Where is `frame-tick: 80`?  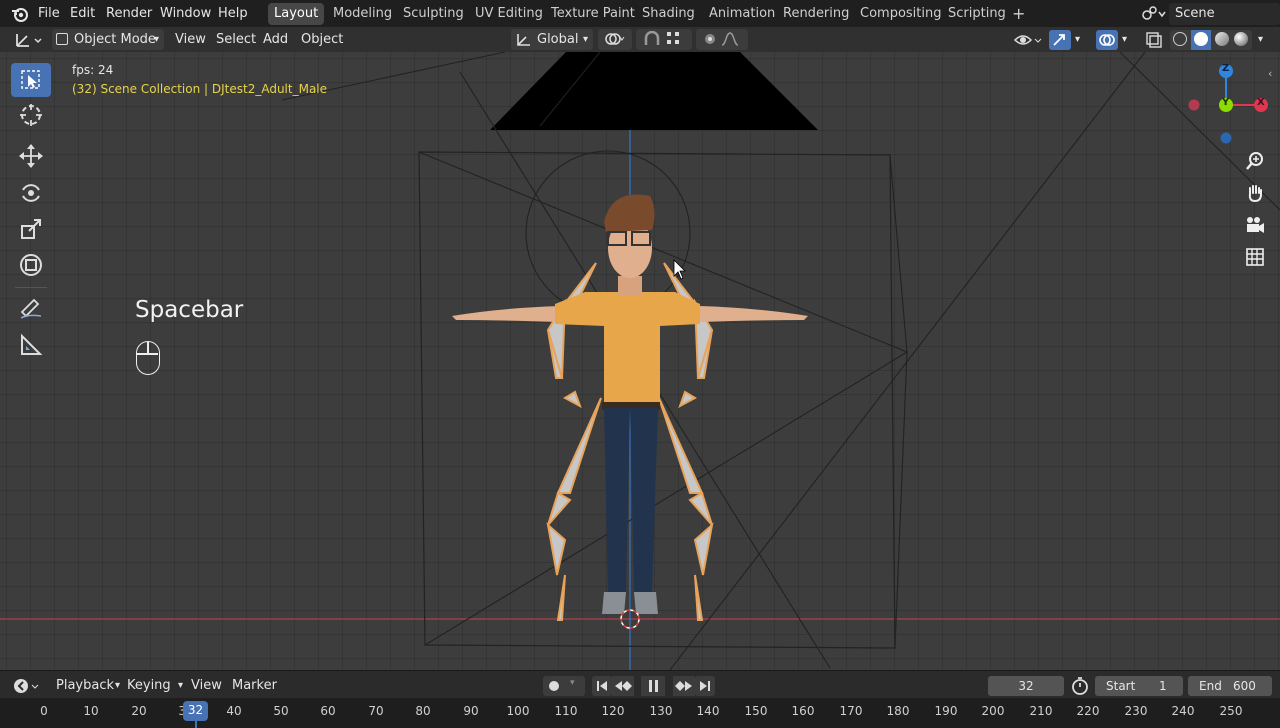 frame-tick: 80 is located at coordinates (423, 711).